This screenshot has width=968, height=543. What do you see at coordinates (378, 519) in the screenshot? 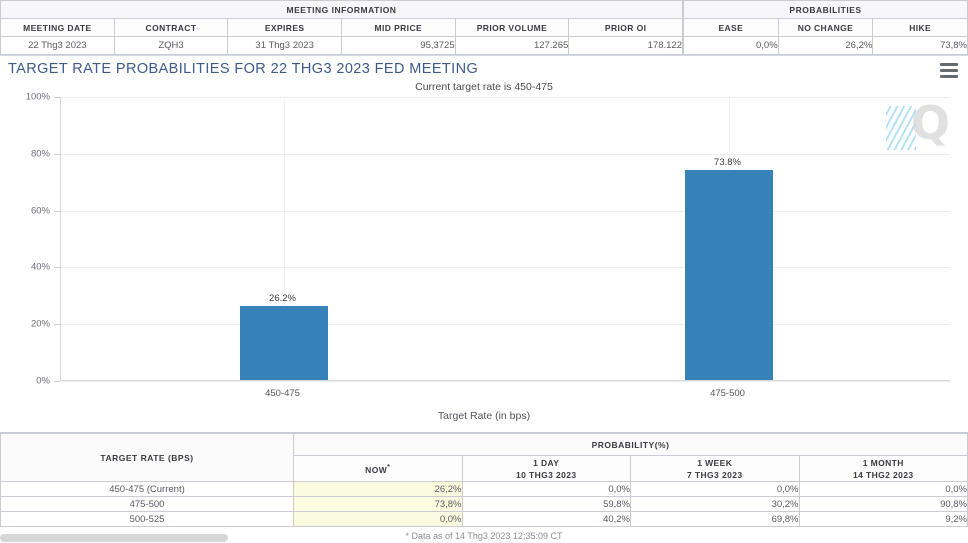
I see `cell-500-525-now: 0,0%` at bounding box center [378, 519].